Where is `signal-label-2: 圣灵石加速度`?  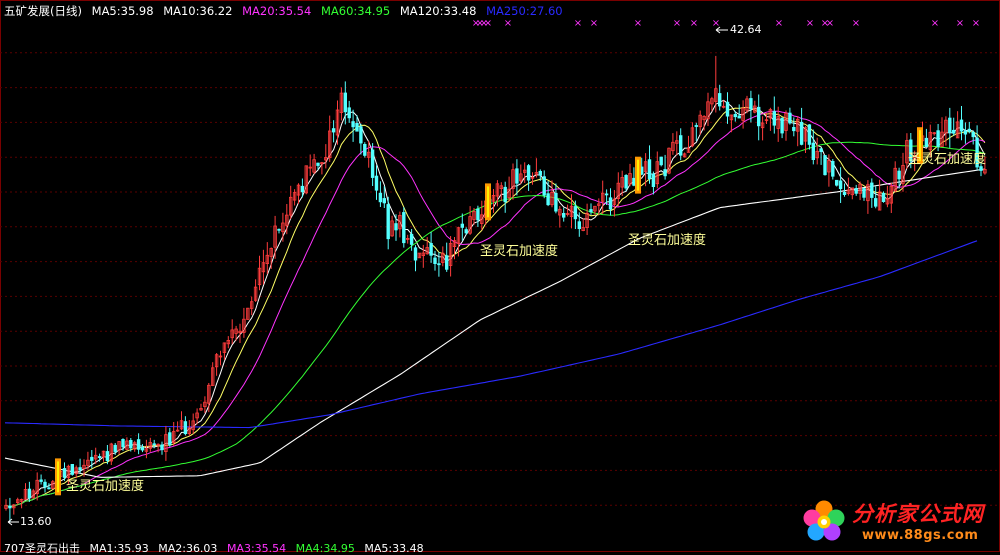
signal-label-2: 圣灵石加速度 is located at coordinates (519, 251).